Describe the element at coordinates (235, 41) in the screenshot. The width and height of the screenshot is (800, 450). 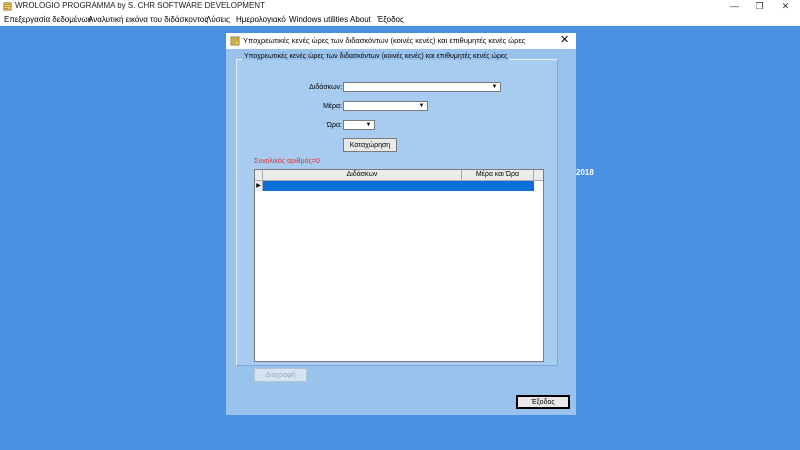
I see `dialog-app-icon` at that location.